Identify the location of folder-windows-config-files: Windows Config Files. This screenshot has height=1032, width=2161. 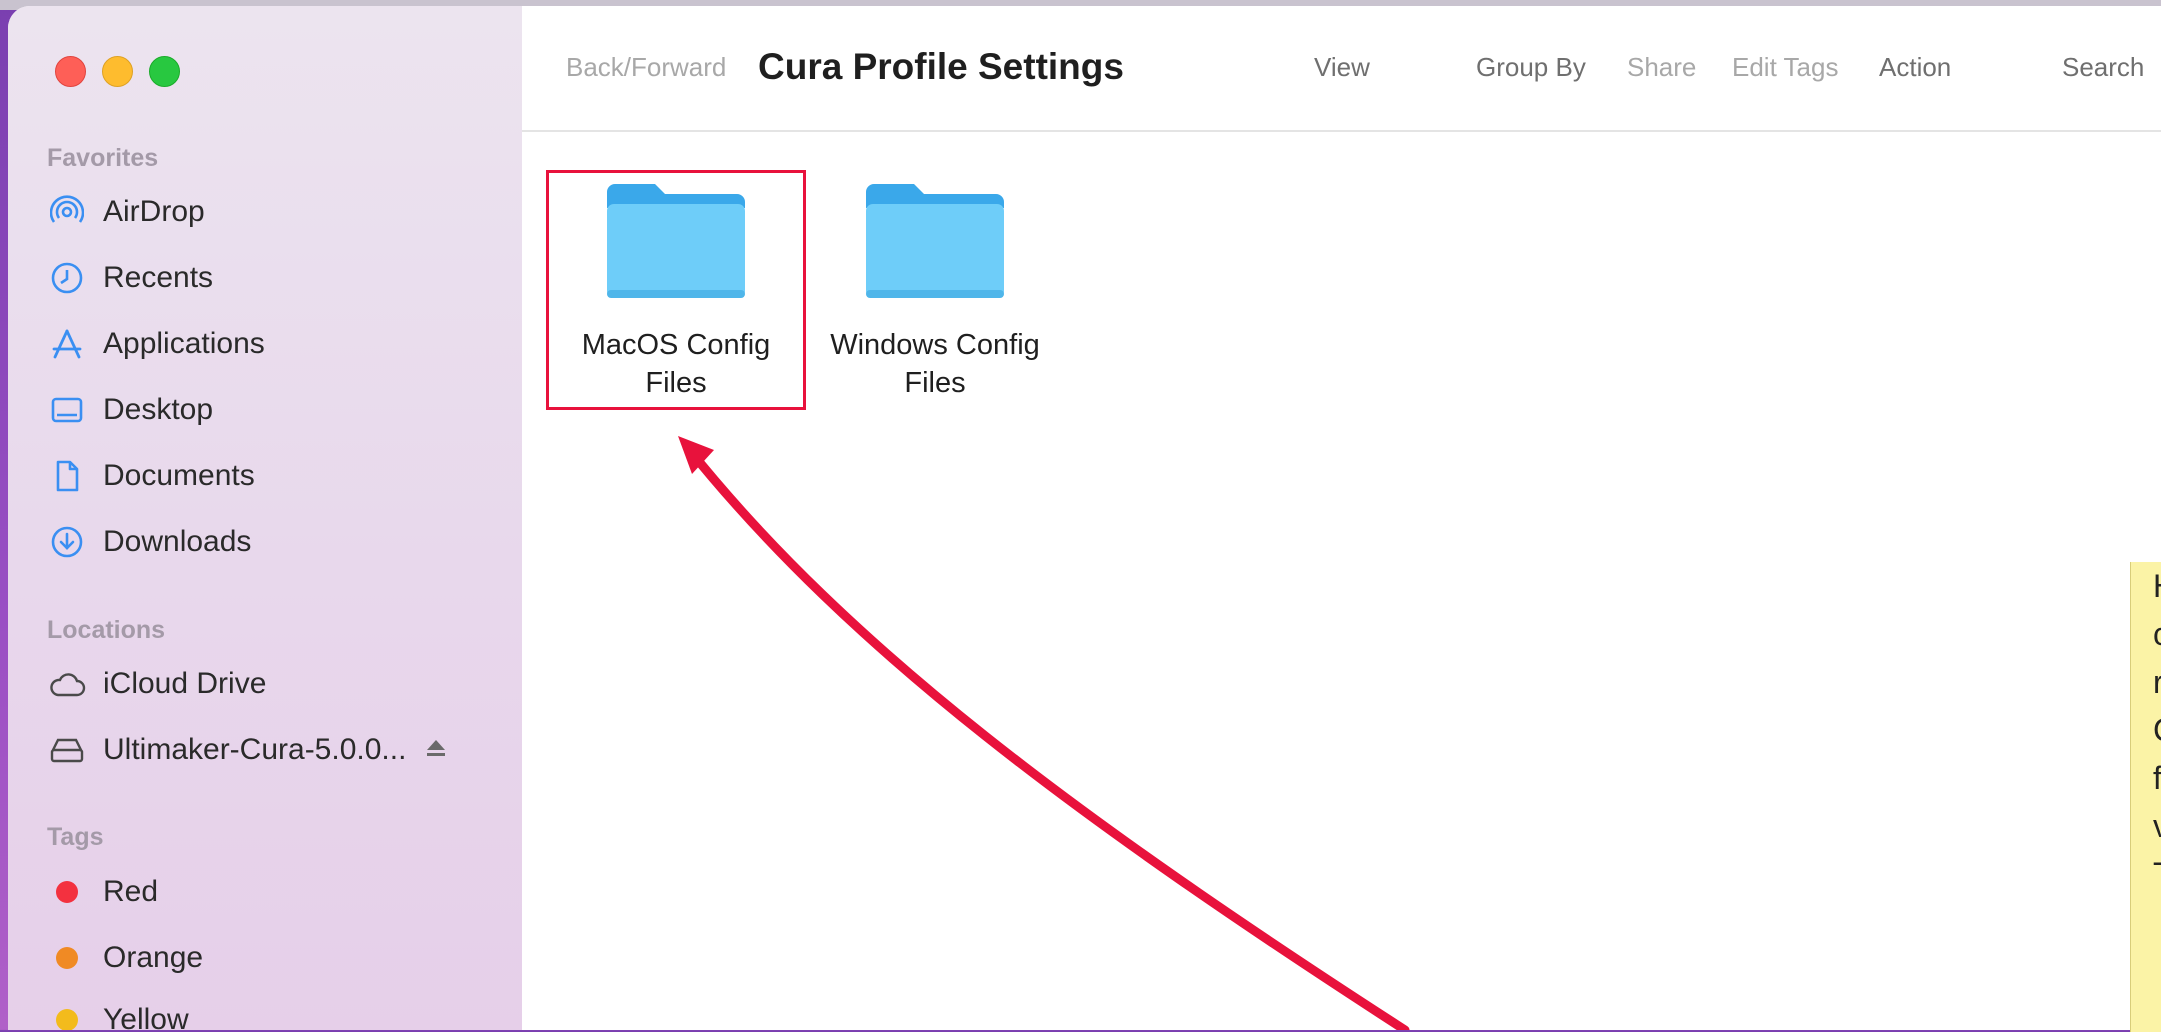
(935, 290).